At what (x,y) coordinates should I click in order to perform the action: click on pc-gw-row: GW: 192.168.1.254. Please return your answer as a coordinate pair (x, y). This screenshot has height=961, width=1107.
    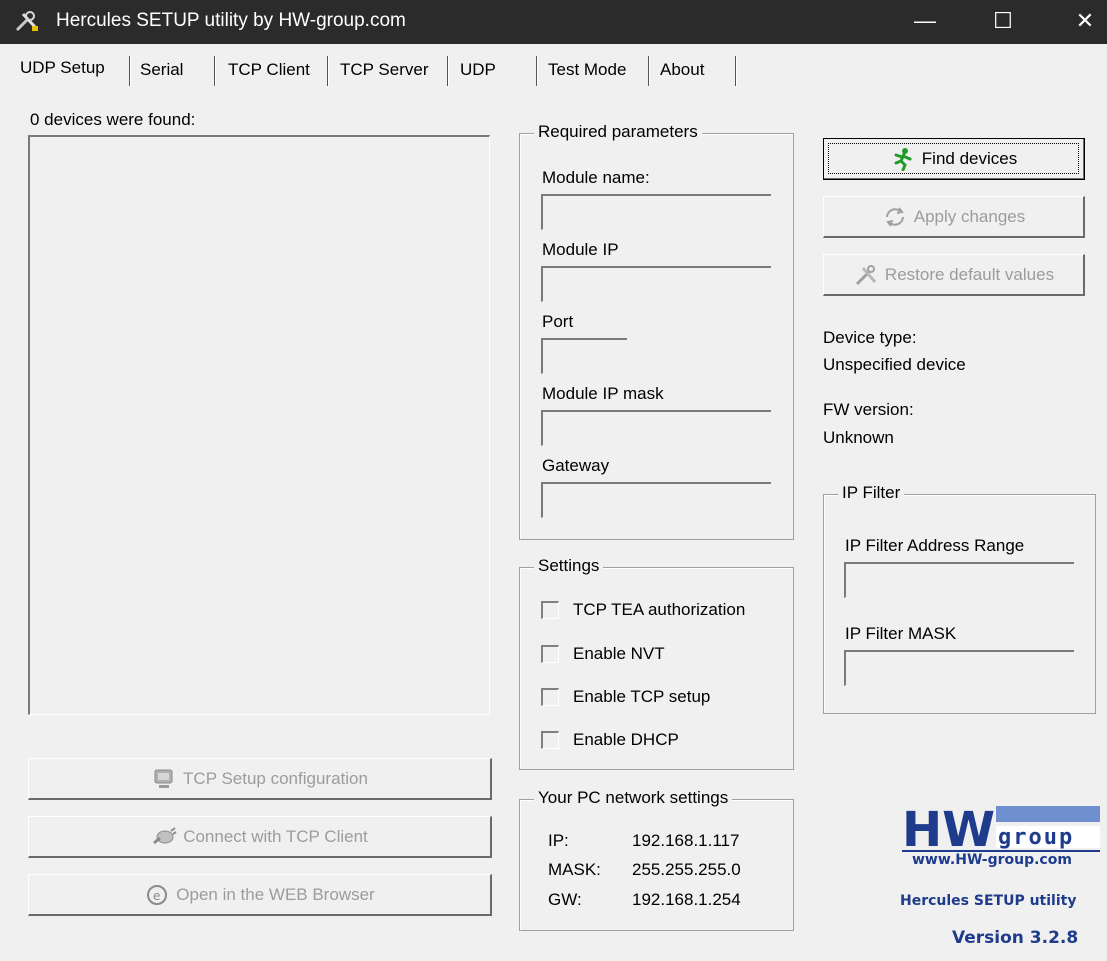
    Looking at the image, I should click on (644, 900).